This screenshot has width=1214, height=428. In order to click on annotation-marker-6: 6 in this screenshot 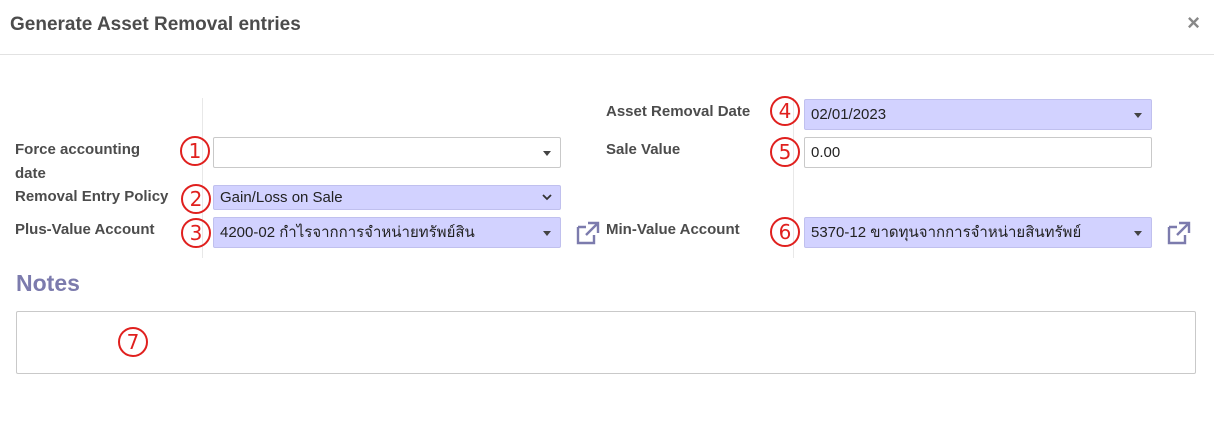, I will do `click(785, 232)`.